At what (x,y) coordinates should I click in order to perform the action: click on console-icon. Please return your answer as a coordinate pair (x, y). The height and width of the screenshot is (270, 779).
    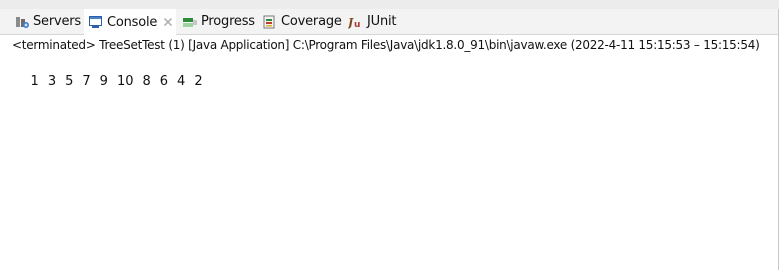
    Looking at the image, I should click on (96, 22).